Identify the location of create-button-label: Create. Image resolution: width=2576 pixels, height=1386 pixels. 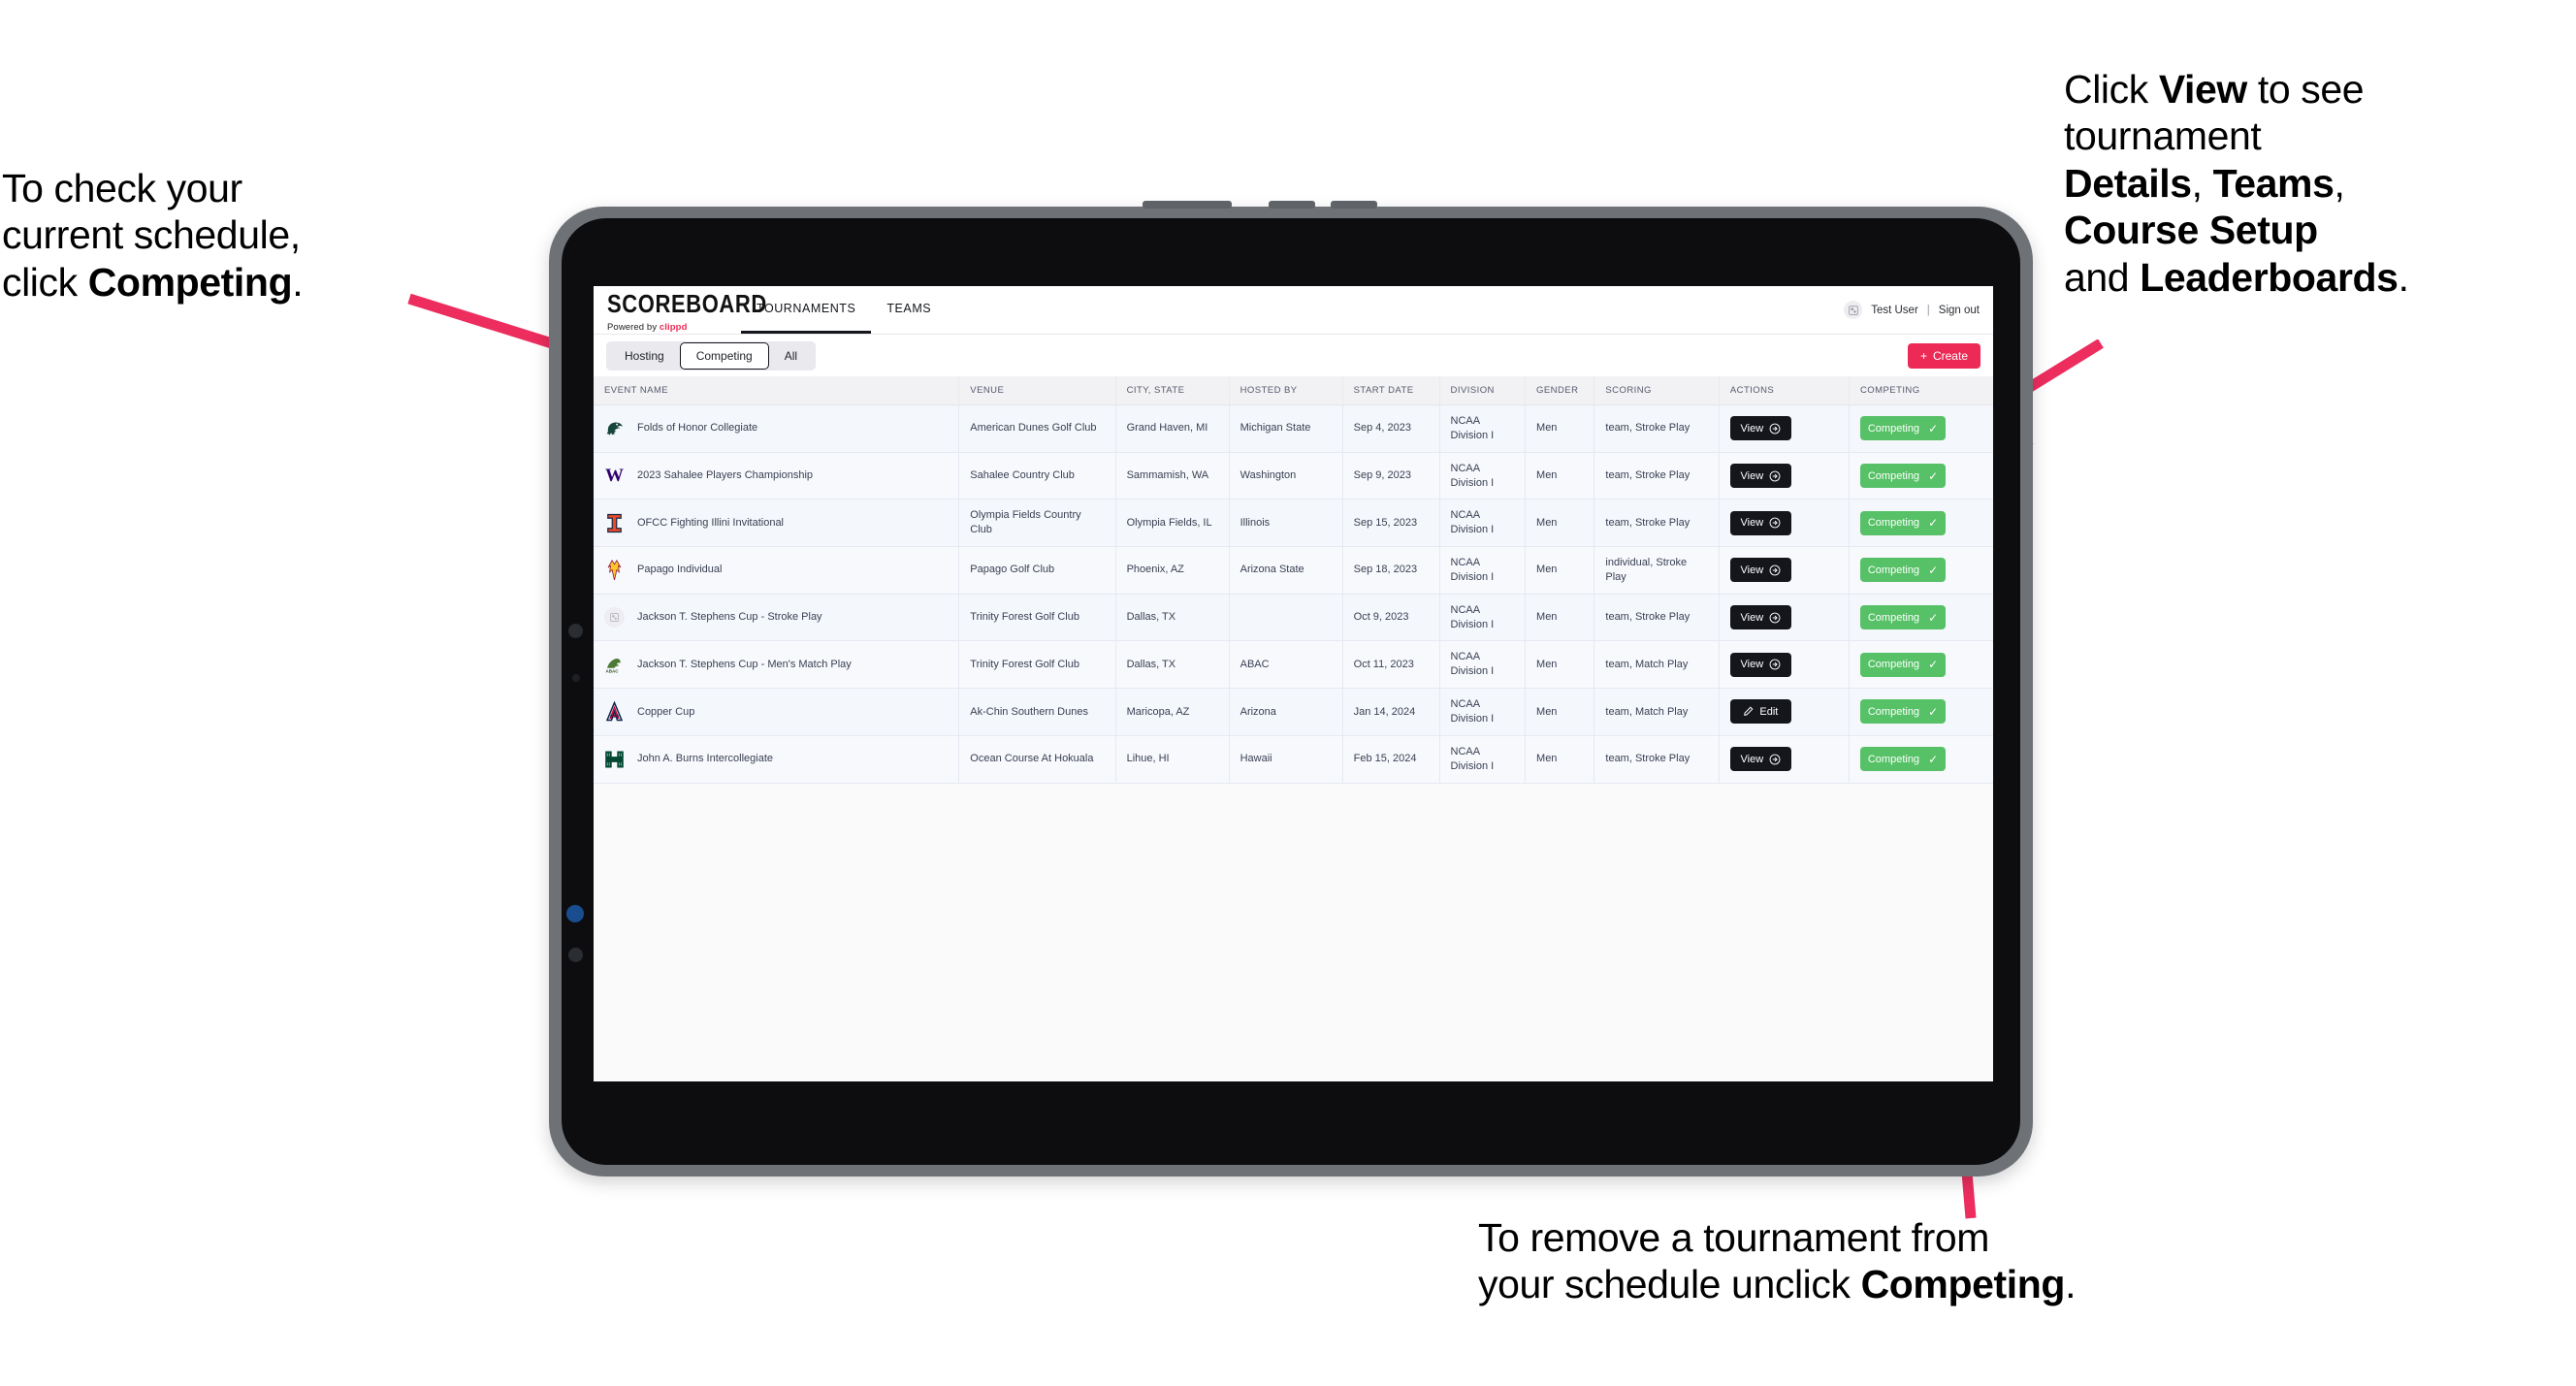
(1950, 355).